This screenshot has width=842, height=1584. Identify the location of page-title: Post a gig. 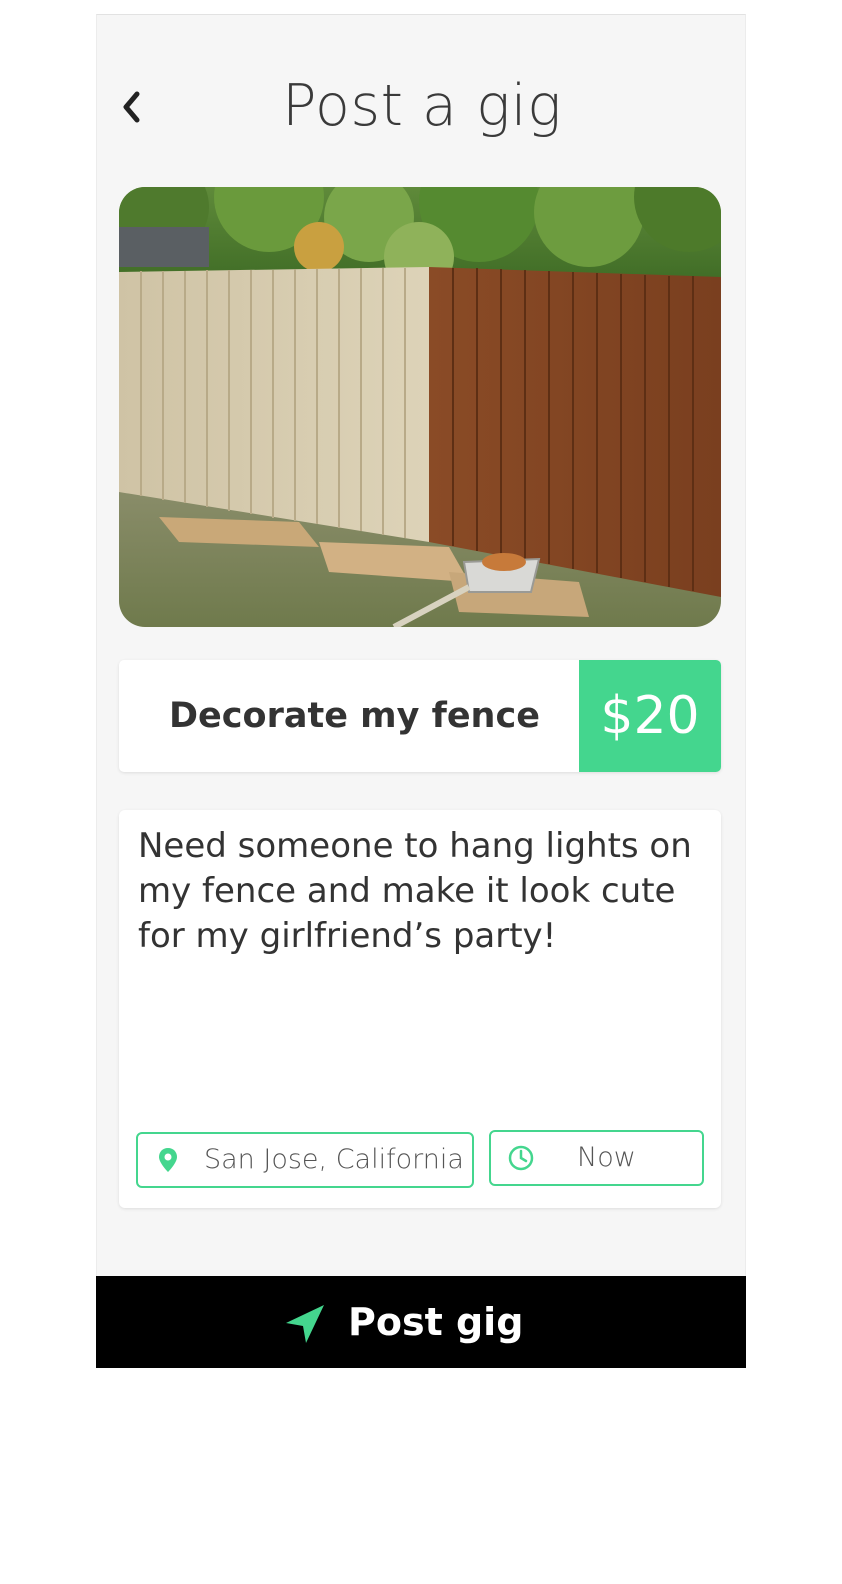
(422, 106).